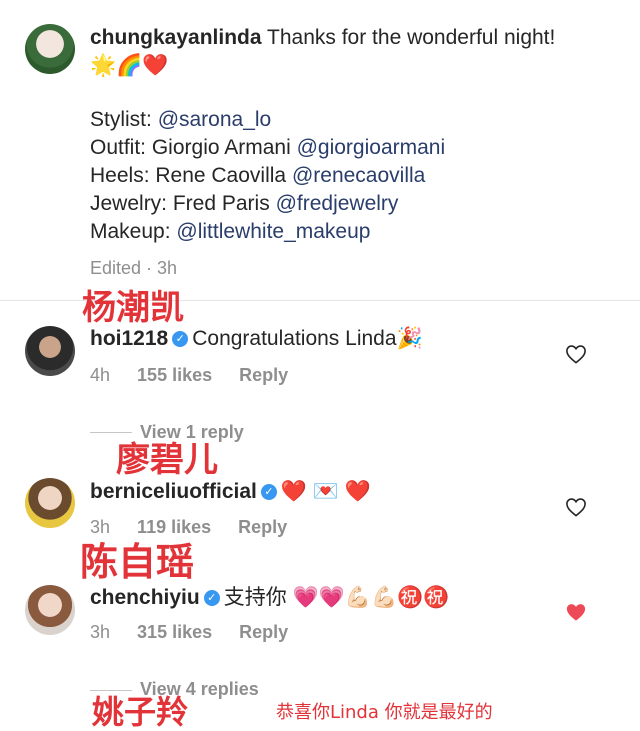  I want to click on mention-link: @giorgioarmani, so click(371, 147).